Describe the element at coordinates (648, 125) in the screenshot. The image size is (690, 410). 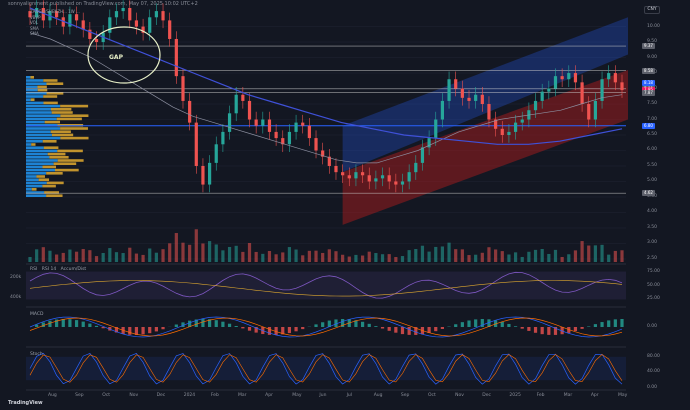
I see `price-label: 6.80` at that location.